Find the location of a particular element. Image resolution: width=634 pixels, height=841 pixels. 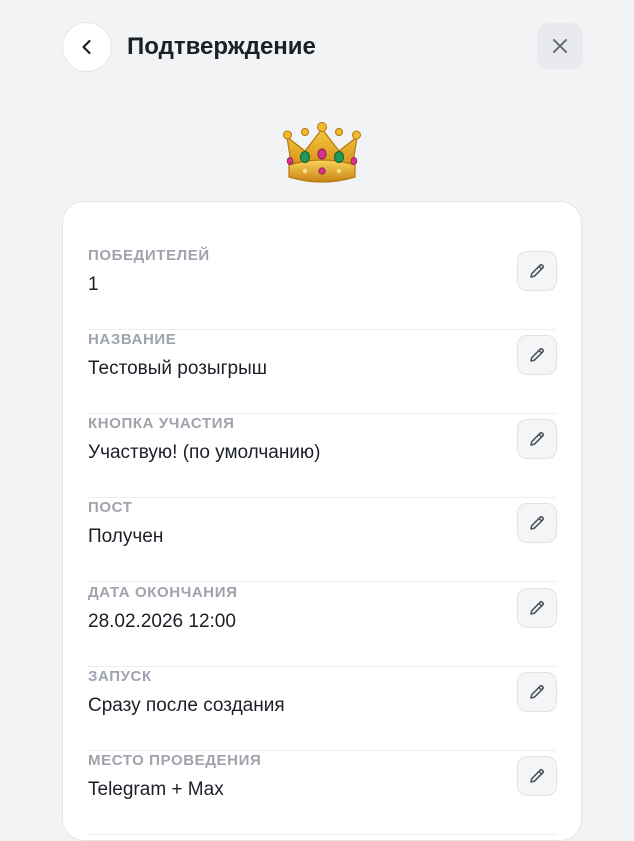

field-row-name: НАЗВАНИЕ Тестовый розыгрыш is located at coordinates (322, 372).